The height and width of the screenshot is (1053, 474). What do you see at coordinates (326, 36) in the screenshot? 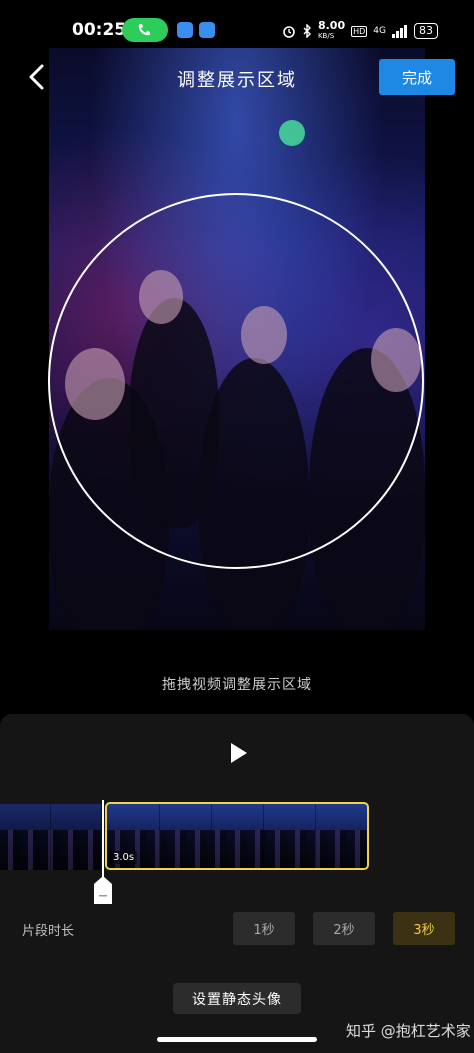
I see `net-speed-unit: KB/S` at bounding box center [326, 36].